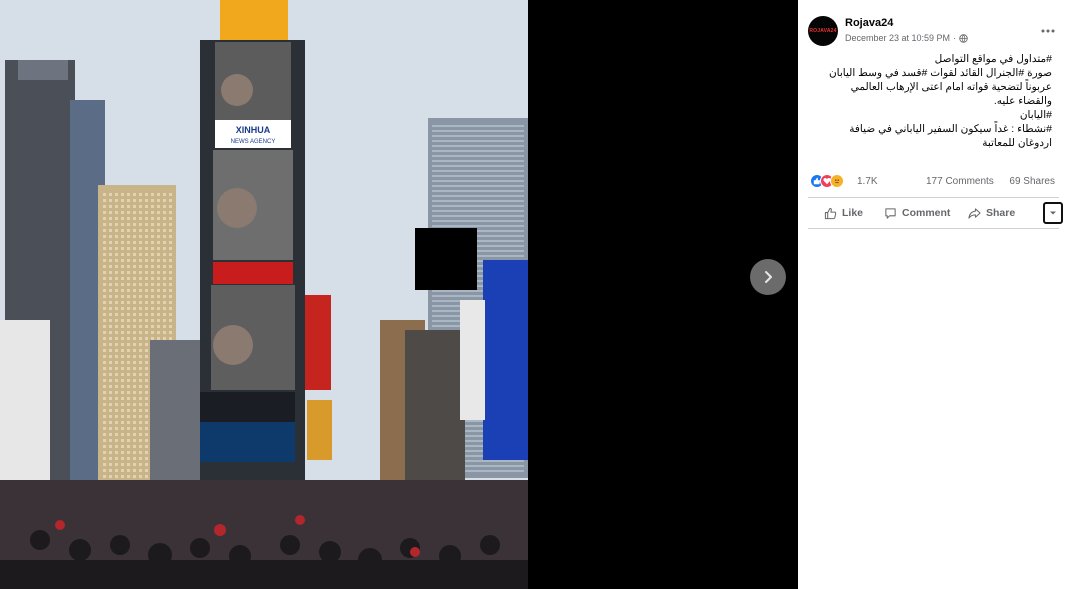 The width and height of the screenshot is (1069, 589). Describe the element at coordinates (890, 213) in the screenshot. I see `comment-icon` at that location.